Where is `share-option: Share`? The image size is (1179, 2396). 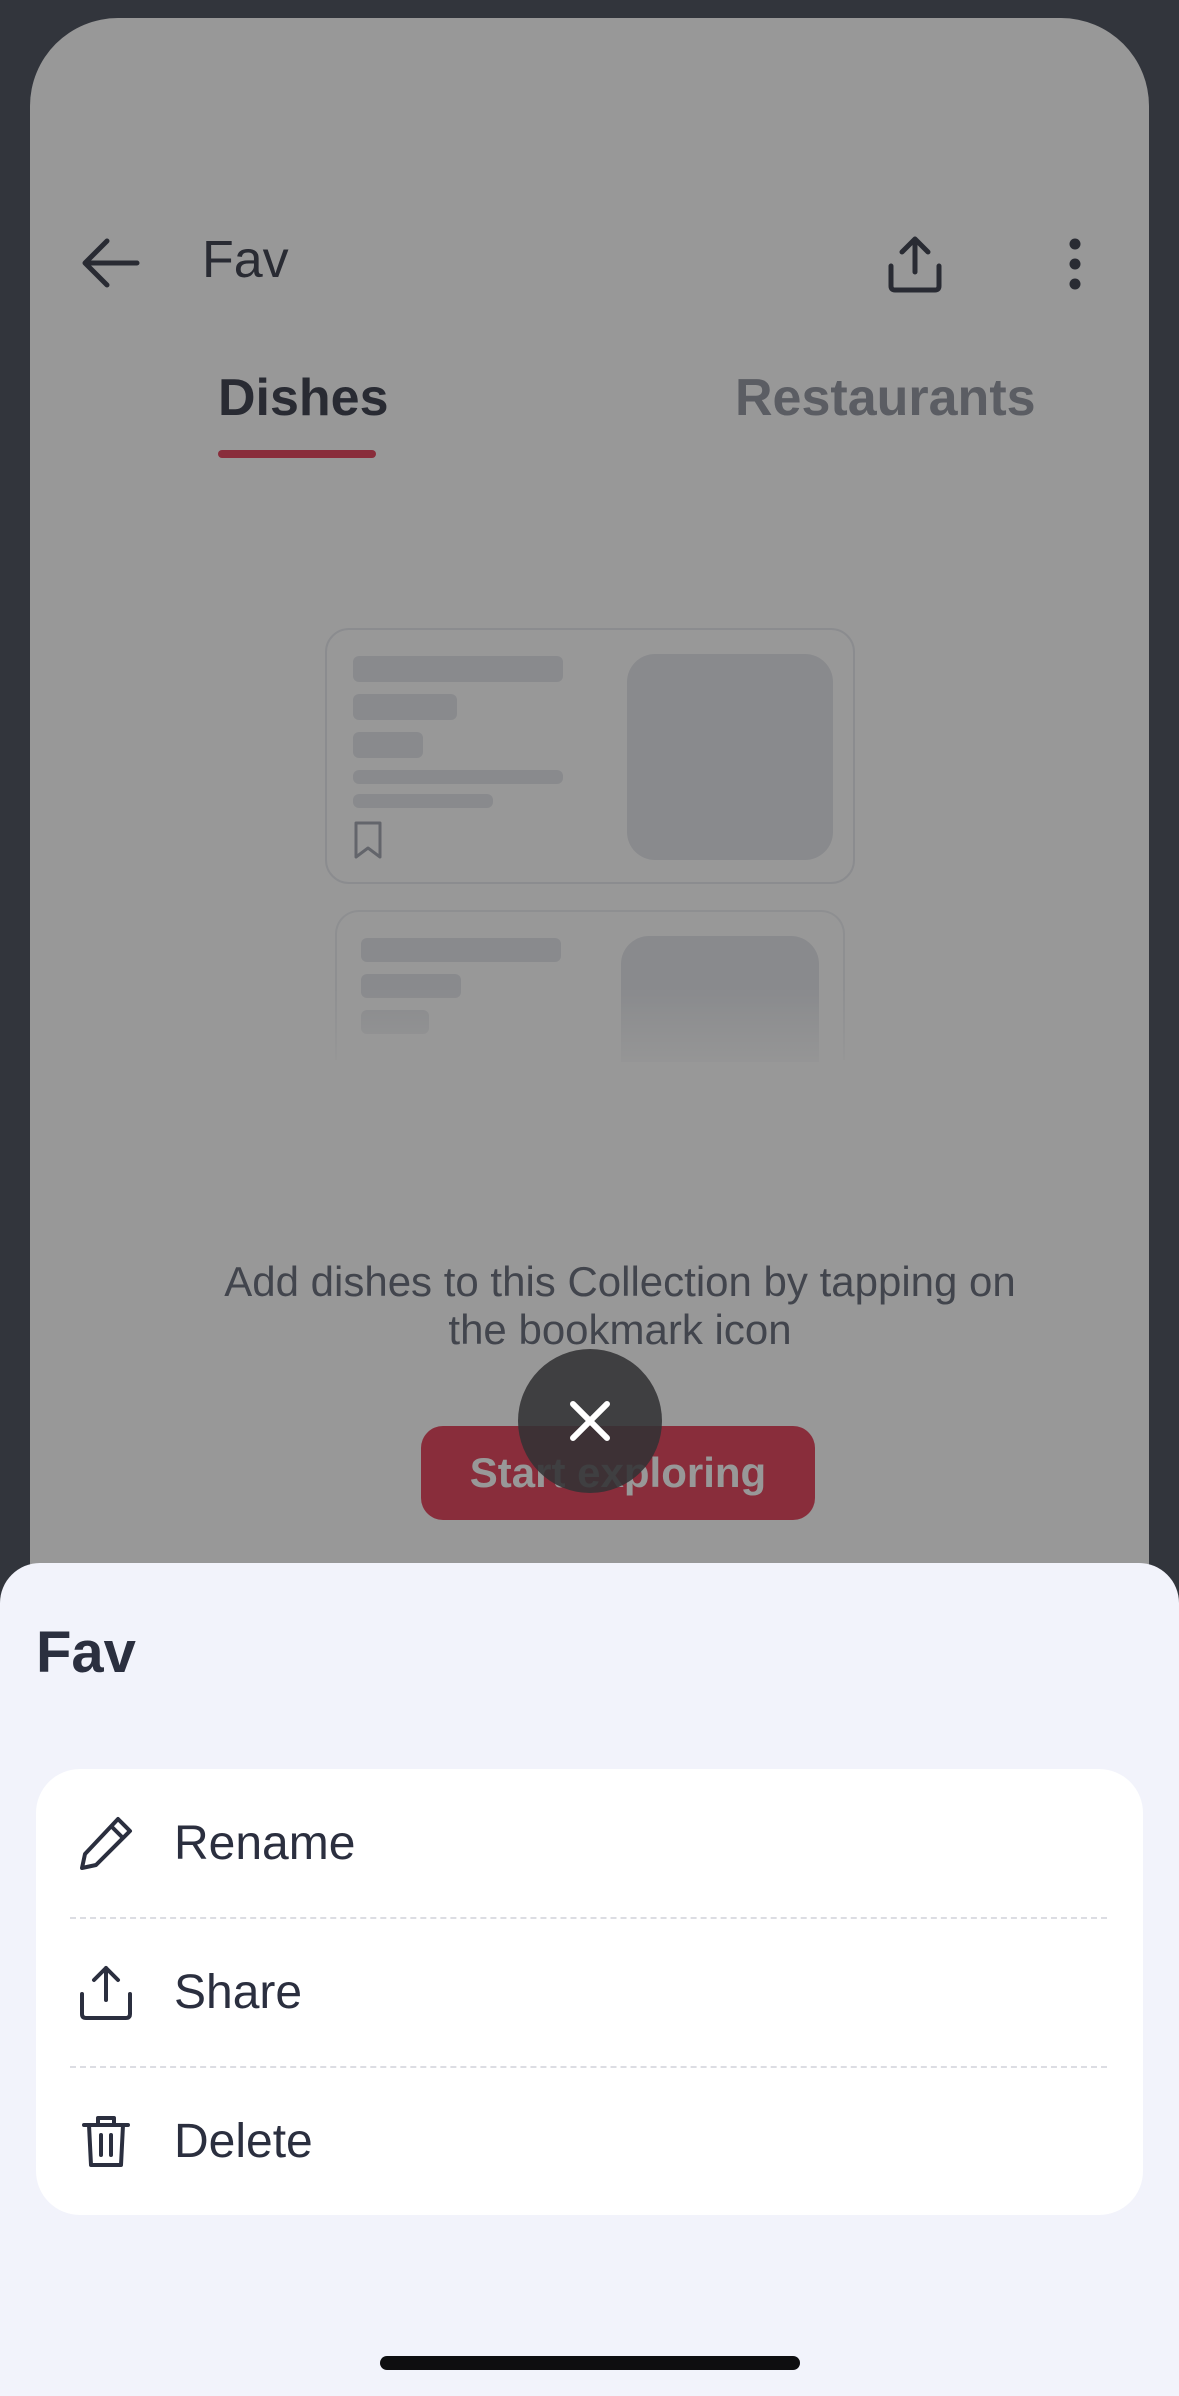 share-option: Share is located at coordinates (589, 1992).